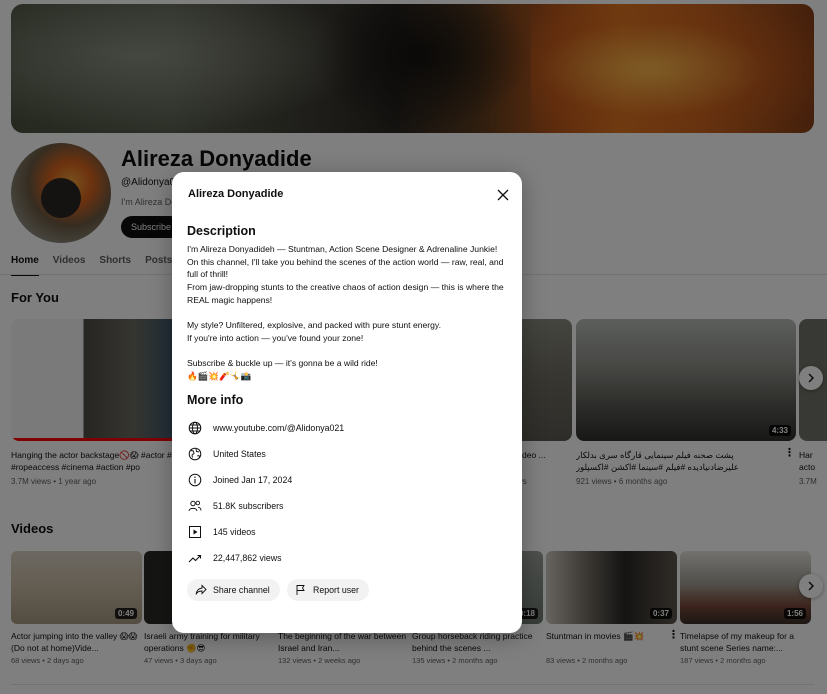 This screenshot has width=827, height=694. I want to click on channel-country: United States, so click(239, 454).